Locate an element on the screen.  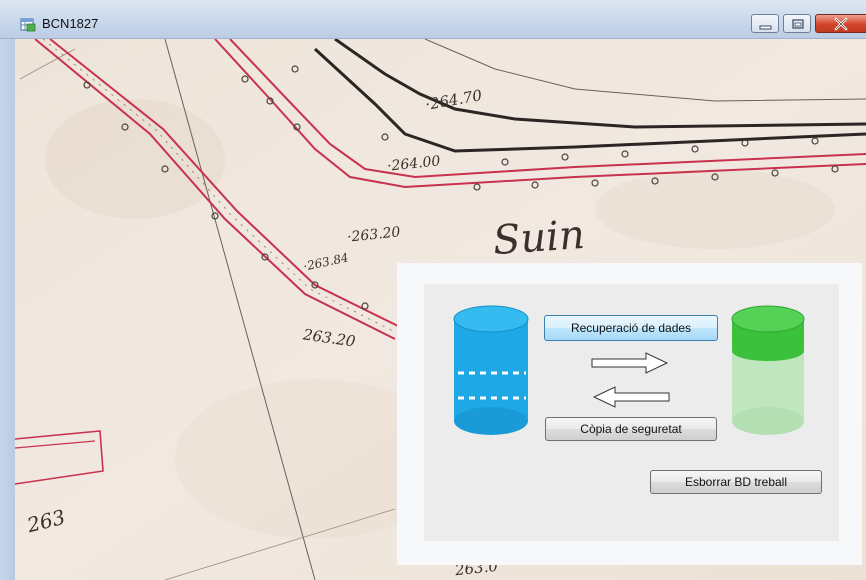
arrow-right-icon is located at coordinates (630, 363).